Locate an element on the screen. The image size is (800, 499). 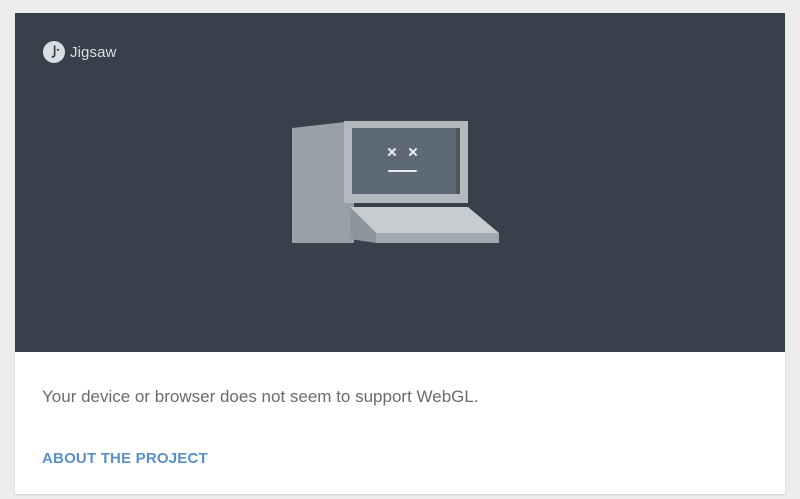
brand: Jigsaw is located at coordinates (79, 52).